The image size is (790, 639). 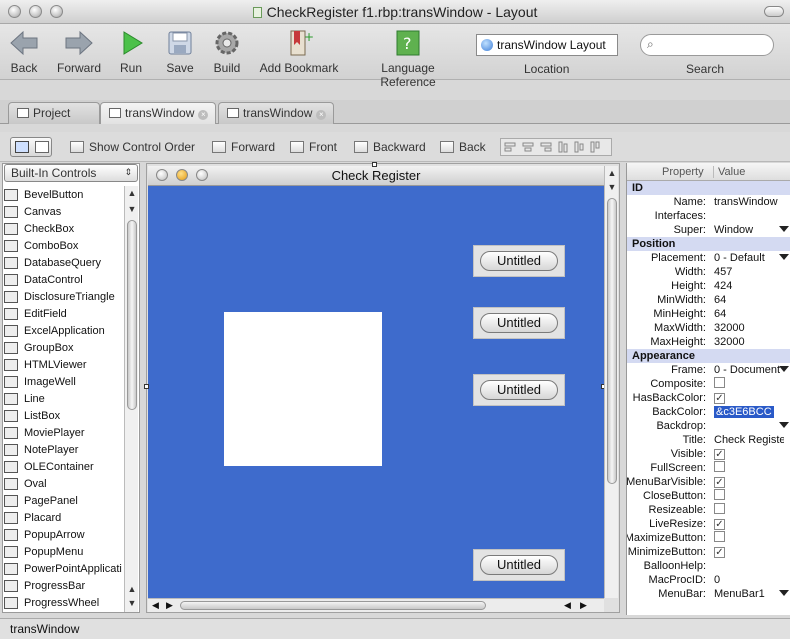 What do you see at coordinates (63, 364) in the screenshot?
I see `control-item: HTMLViewer` at bounding box center [63, 364].